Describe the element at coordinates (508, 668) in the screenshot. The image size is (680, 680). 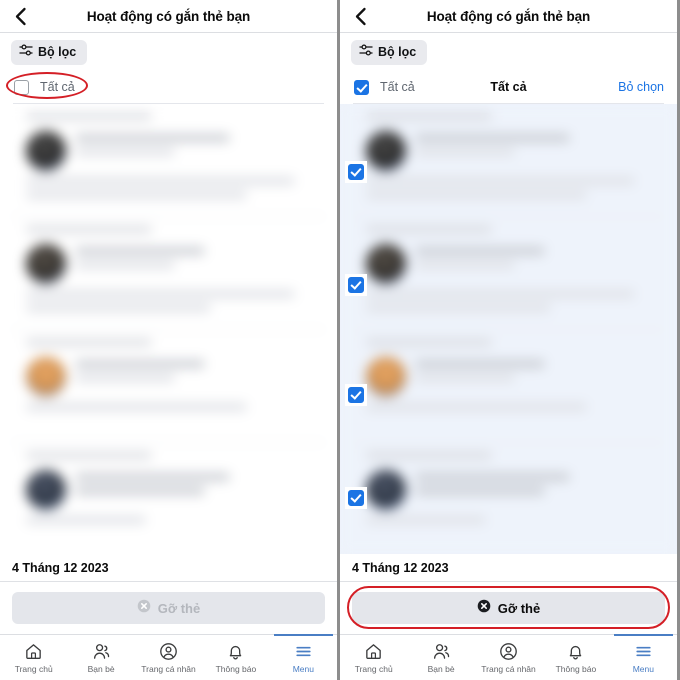
I see `tab-label: Trang cá nhân` at that location.